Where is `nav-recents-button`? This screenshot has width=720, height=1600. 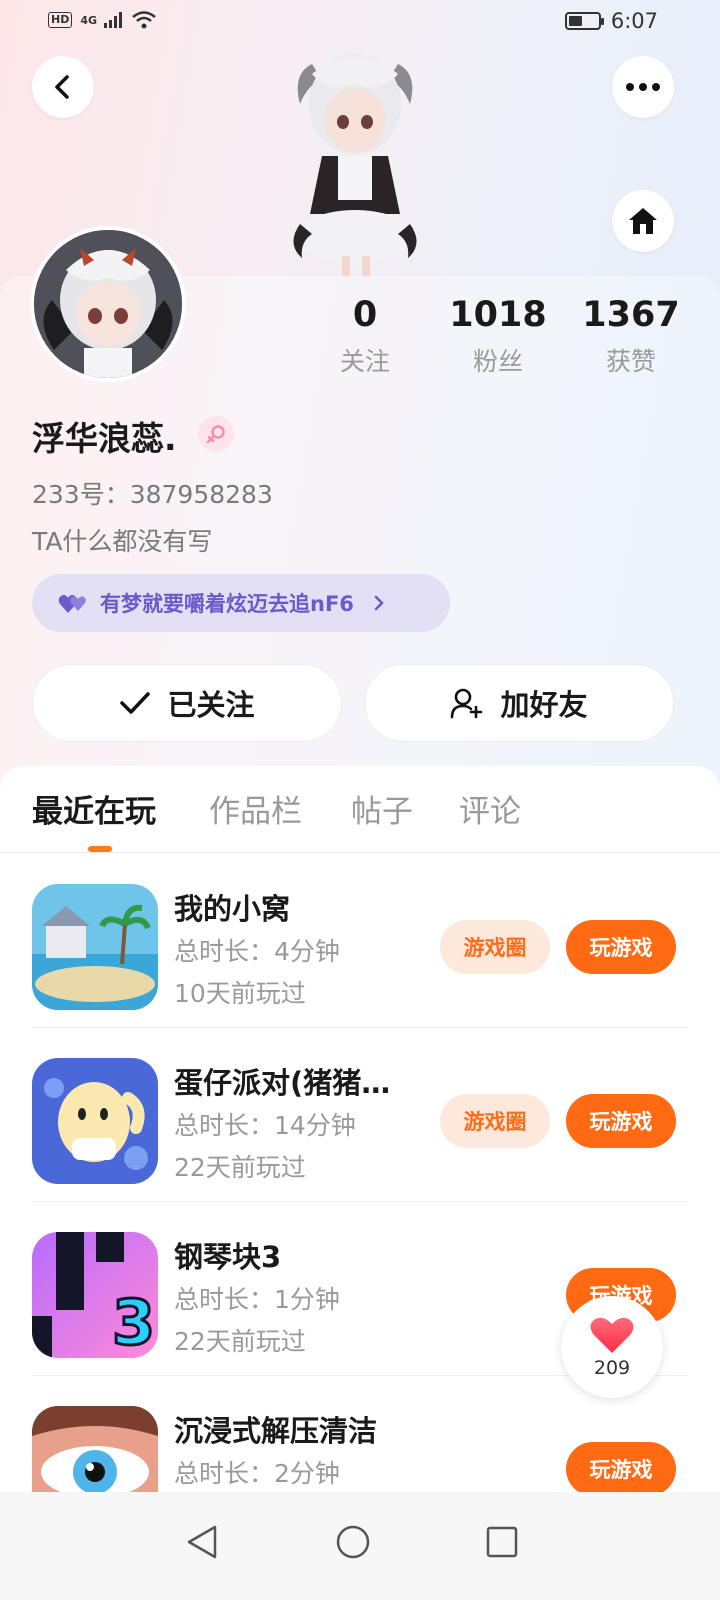
nav-recents-button is located at coordinates (502, 1542).